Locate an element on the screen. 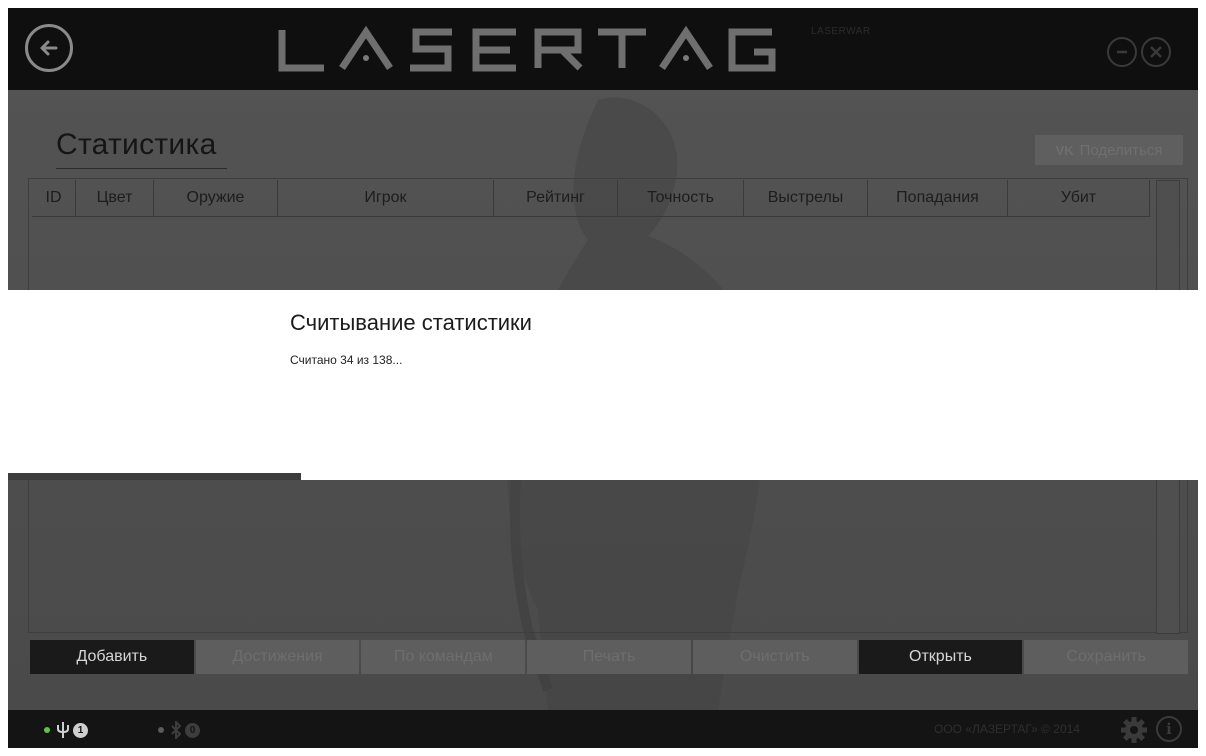 This screenshot has height=756, width=1206. column-header-killed: Убит is located at coordinates (1079, 198).